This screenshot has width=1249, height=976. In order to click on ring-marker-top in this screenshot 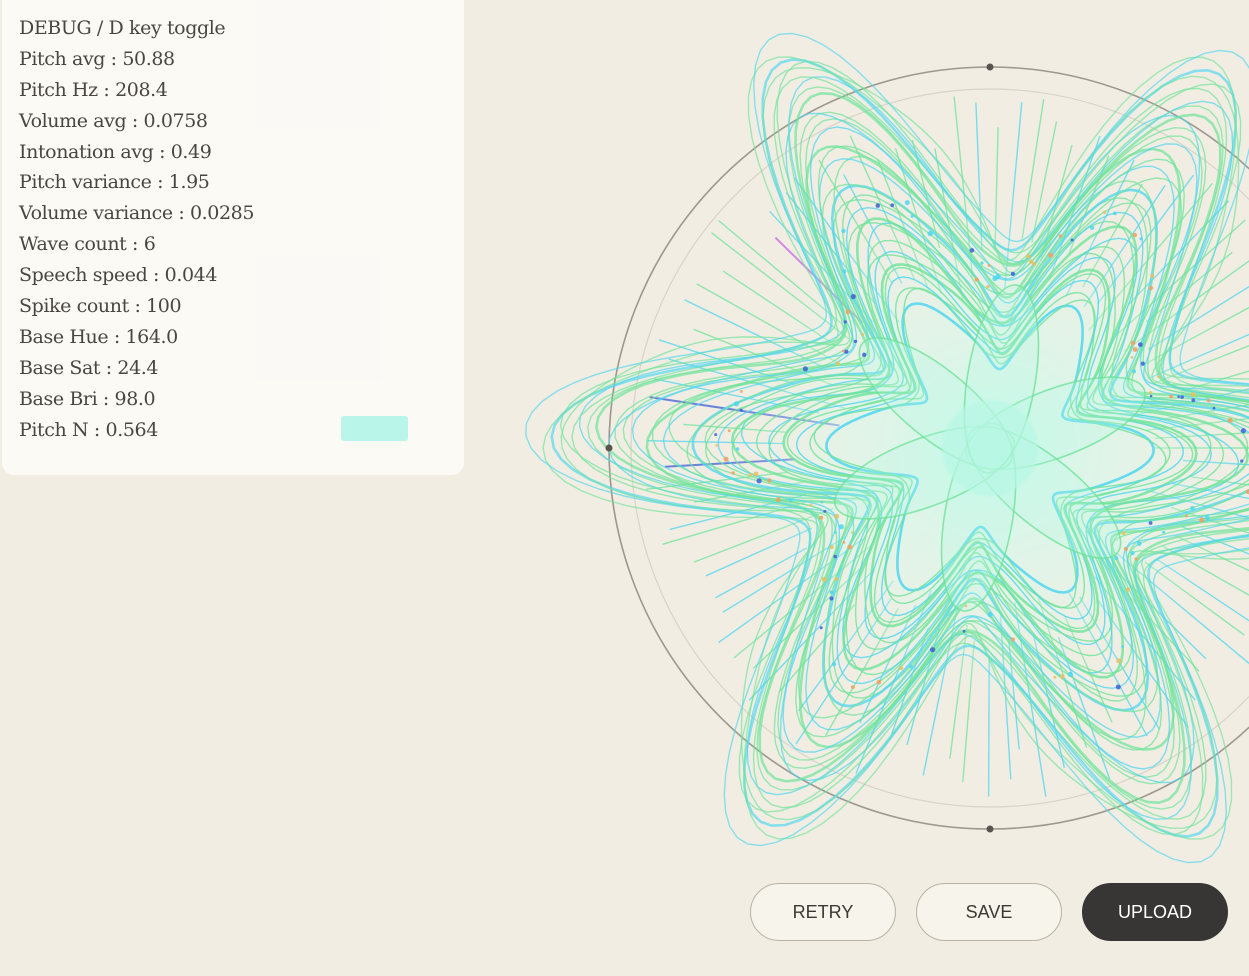, I will do `click(990, 67)`.